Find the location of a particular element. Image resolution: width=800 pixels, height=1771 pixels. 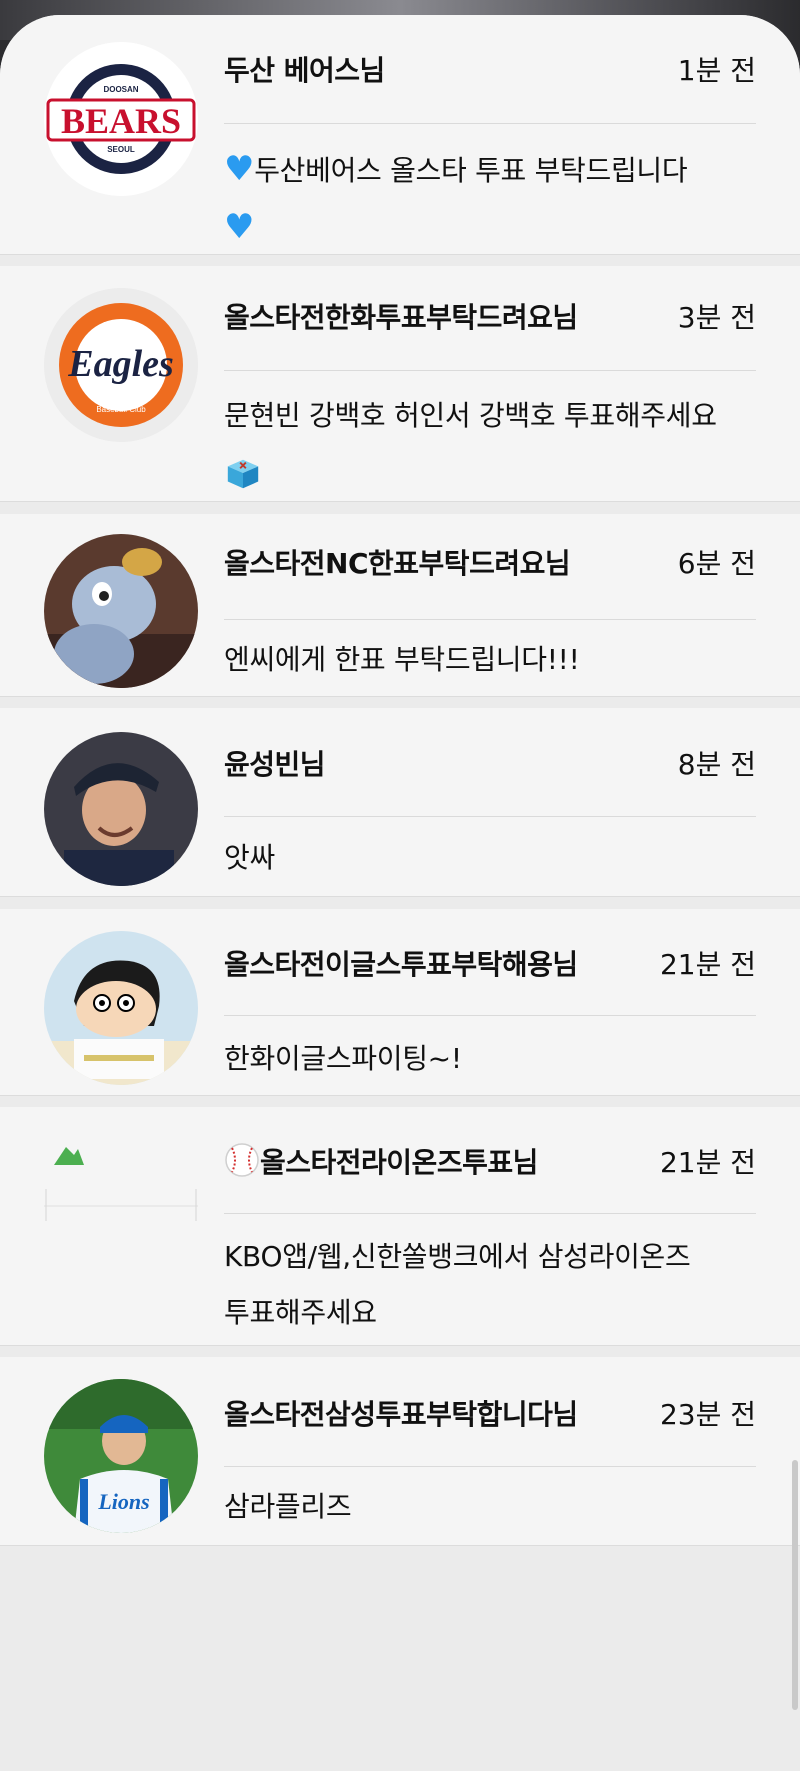

svg-text: Baseball Club is located at coordinates (121, 409).